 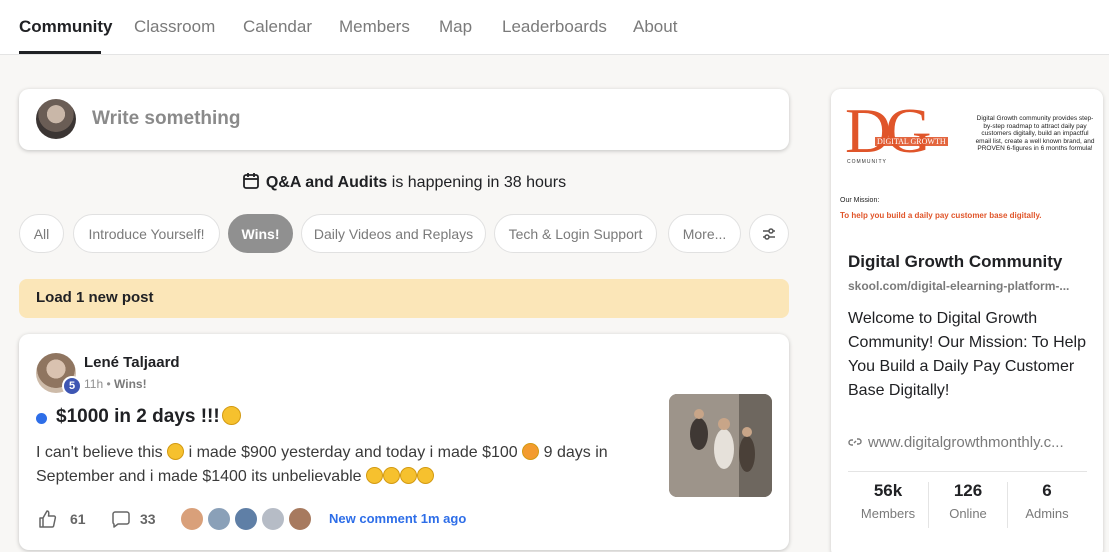 I want to click on new-comment-link: New comment 1m ago, so click(x=397, y=518).